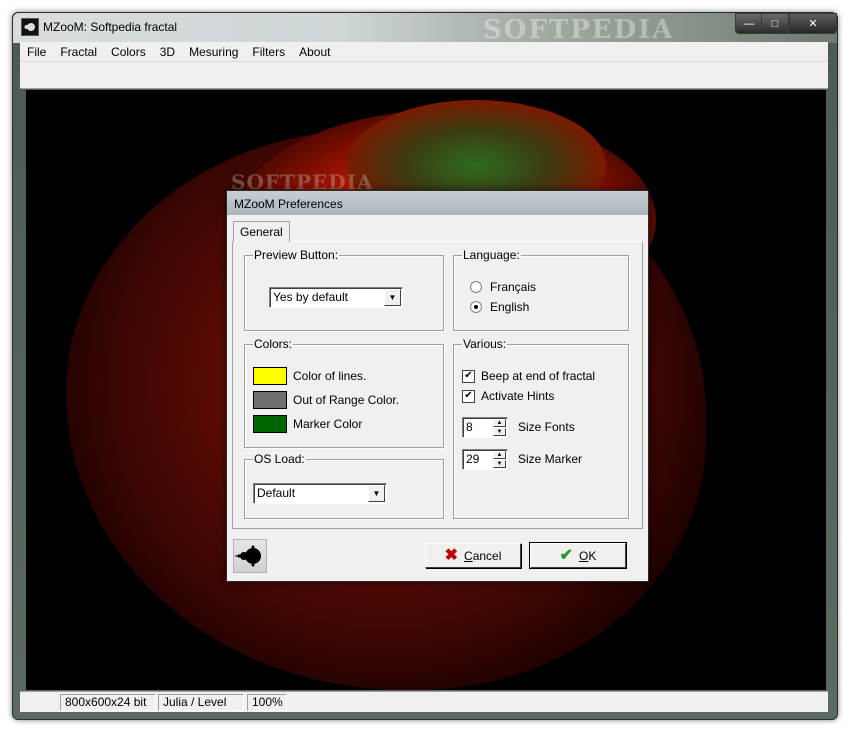  I want to click on size-marker-stepper: 29 ▲ ▼, so click(485, 459).